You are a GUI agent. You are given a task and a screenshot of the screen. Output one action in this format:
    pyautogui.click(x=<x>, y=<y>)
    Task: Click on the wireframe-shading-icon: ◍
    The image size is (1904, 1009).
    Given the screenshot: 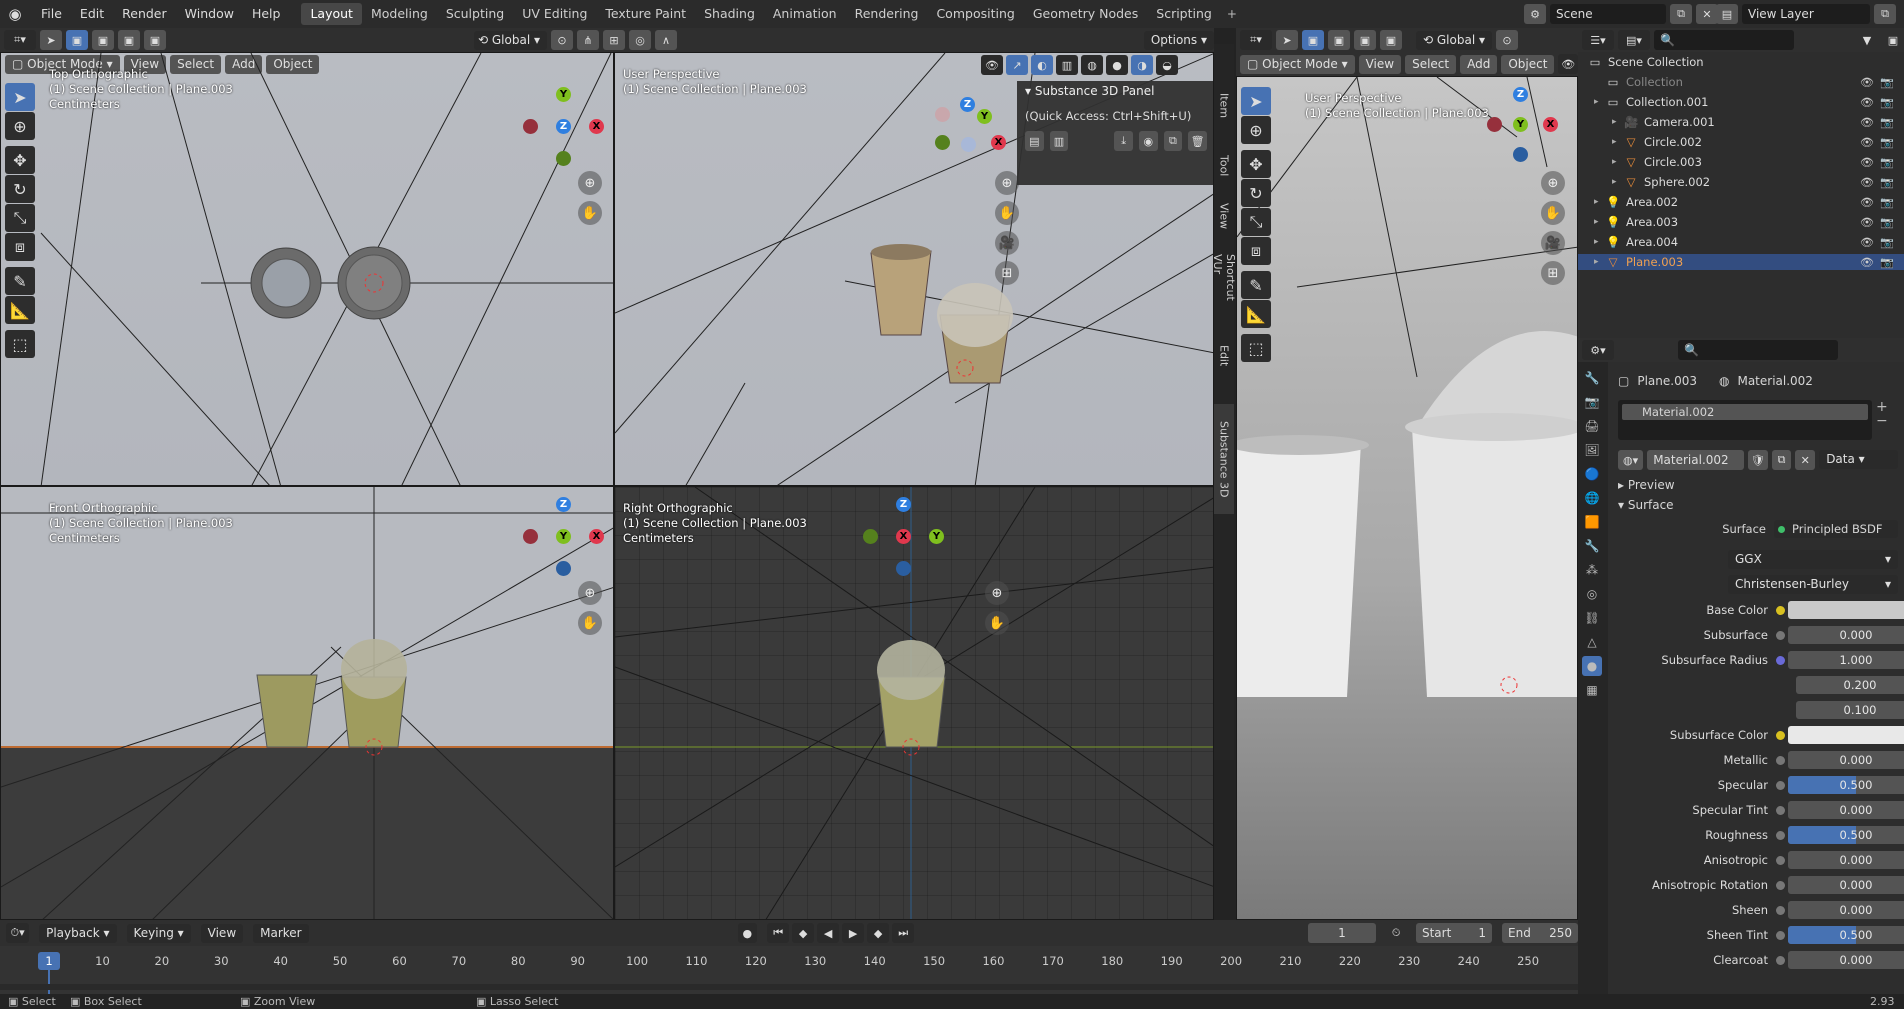 What is the action you would take?
    pyautogui.click(x=1092, y=65)
    